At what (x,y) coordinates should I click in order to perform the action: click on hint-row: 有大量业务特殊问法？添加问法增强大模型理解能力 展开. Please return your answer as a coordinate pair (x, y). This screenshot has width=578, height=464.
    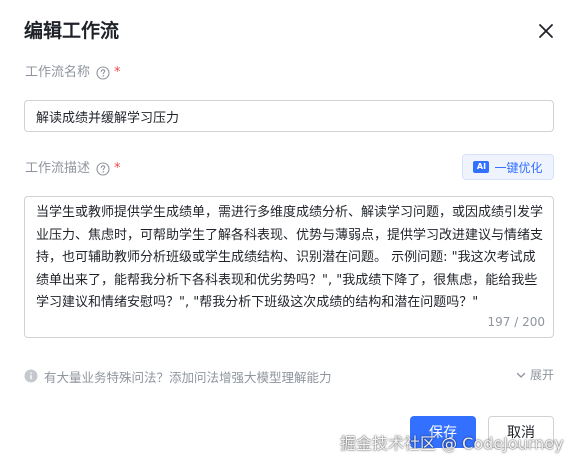
    Looking at the image, I should click on (289, 376).